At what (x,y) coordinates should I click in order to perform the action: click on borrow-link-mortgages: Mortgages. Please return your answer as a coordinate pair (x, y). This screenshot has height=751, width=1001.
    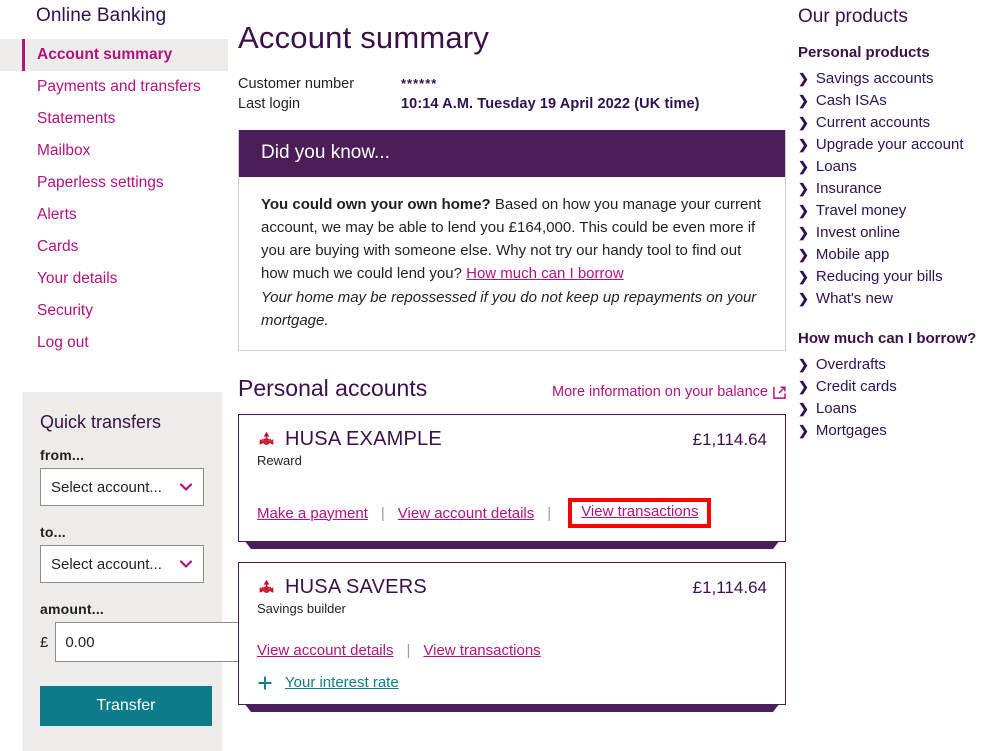
    Looking at the image, I should click on (851, 431).